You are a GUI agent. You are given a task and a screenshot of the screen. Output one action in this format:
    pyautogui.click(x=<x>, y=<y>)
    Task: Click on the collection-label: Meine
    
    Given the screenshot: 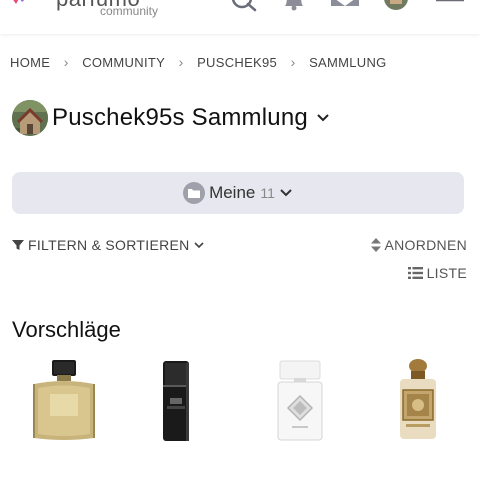 What is the action you would take?
    pyautogui.click(x=232, y=192)
    